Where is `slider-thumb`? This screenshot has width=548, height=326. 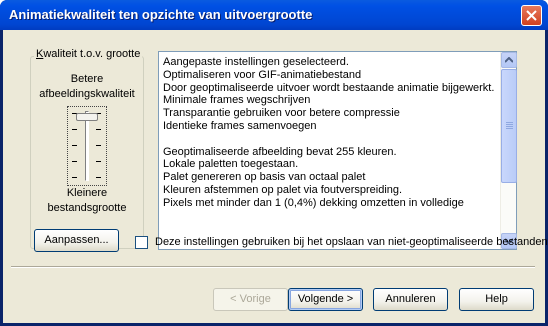
slider-thumb is located at coordinates (87, 117).